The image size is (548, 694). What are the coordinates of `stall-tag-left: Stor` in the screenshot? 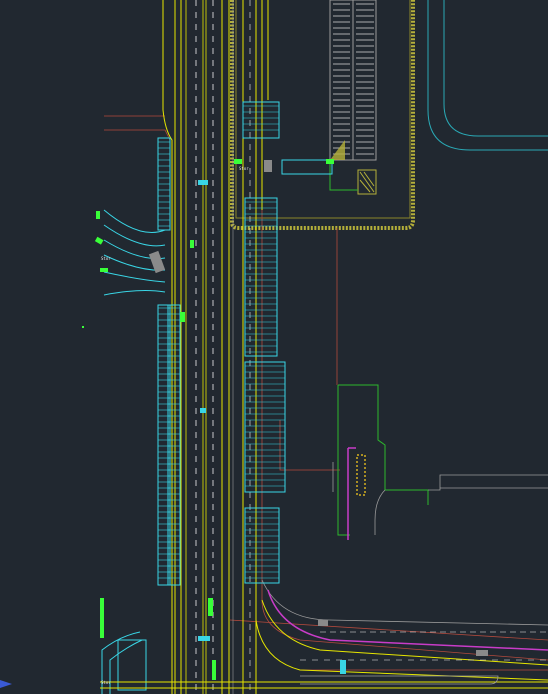 It's located at (106, 258).